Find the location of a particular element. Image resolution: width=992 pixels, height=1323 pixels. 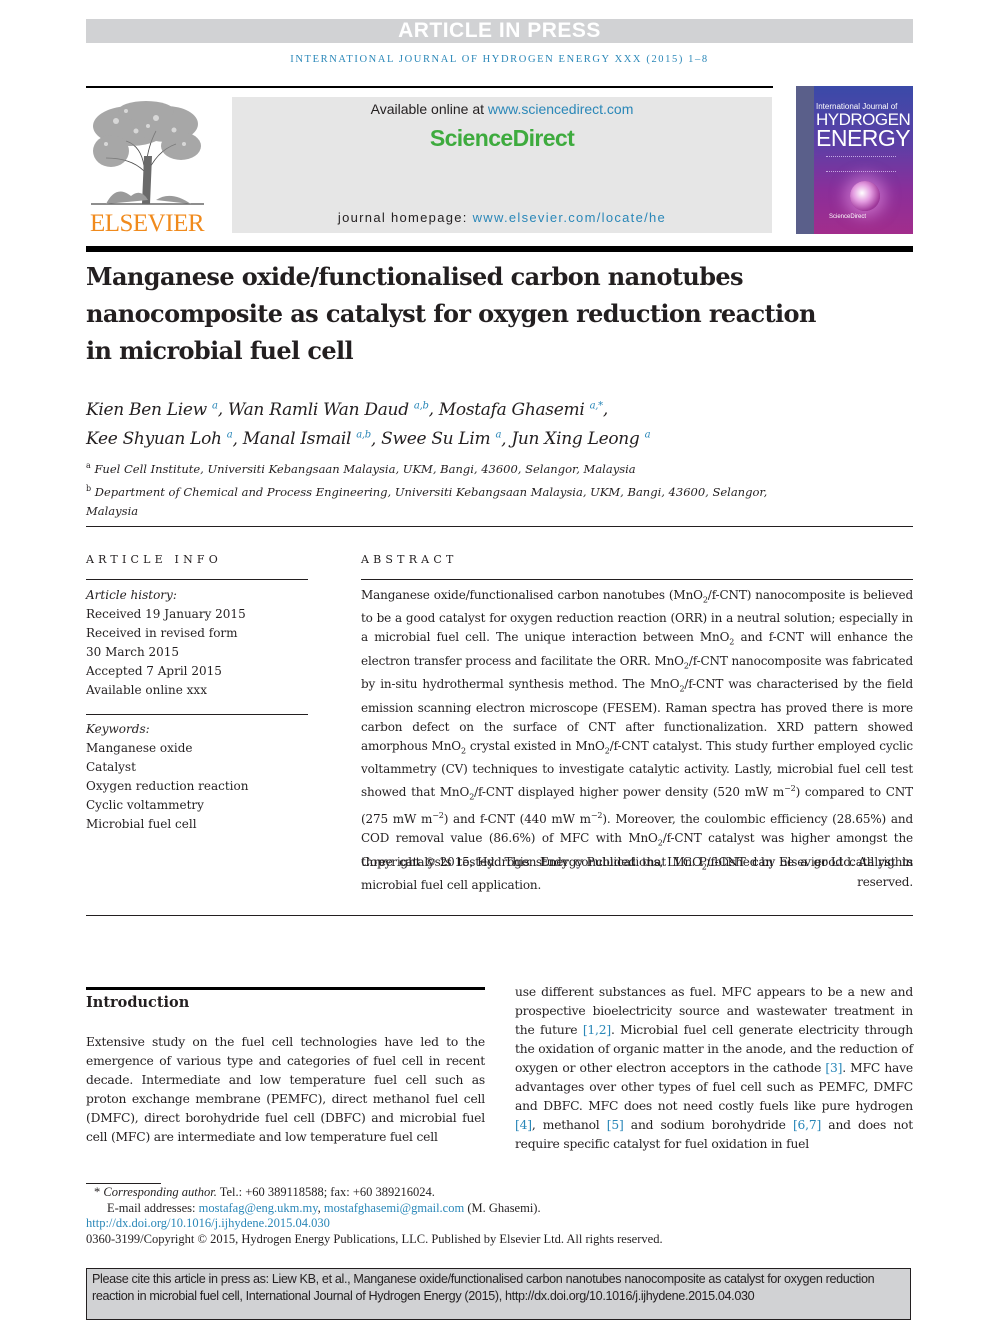

masthead-thick-rule is located at coordinates (499, 249).